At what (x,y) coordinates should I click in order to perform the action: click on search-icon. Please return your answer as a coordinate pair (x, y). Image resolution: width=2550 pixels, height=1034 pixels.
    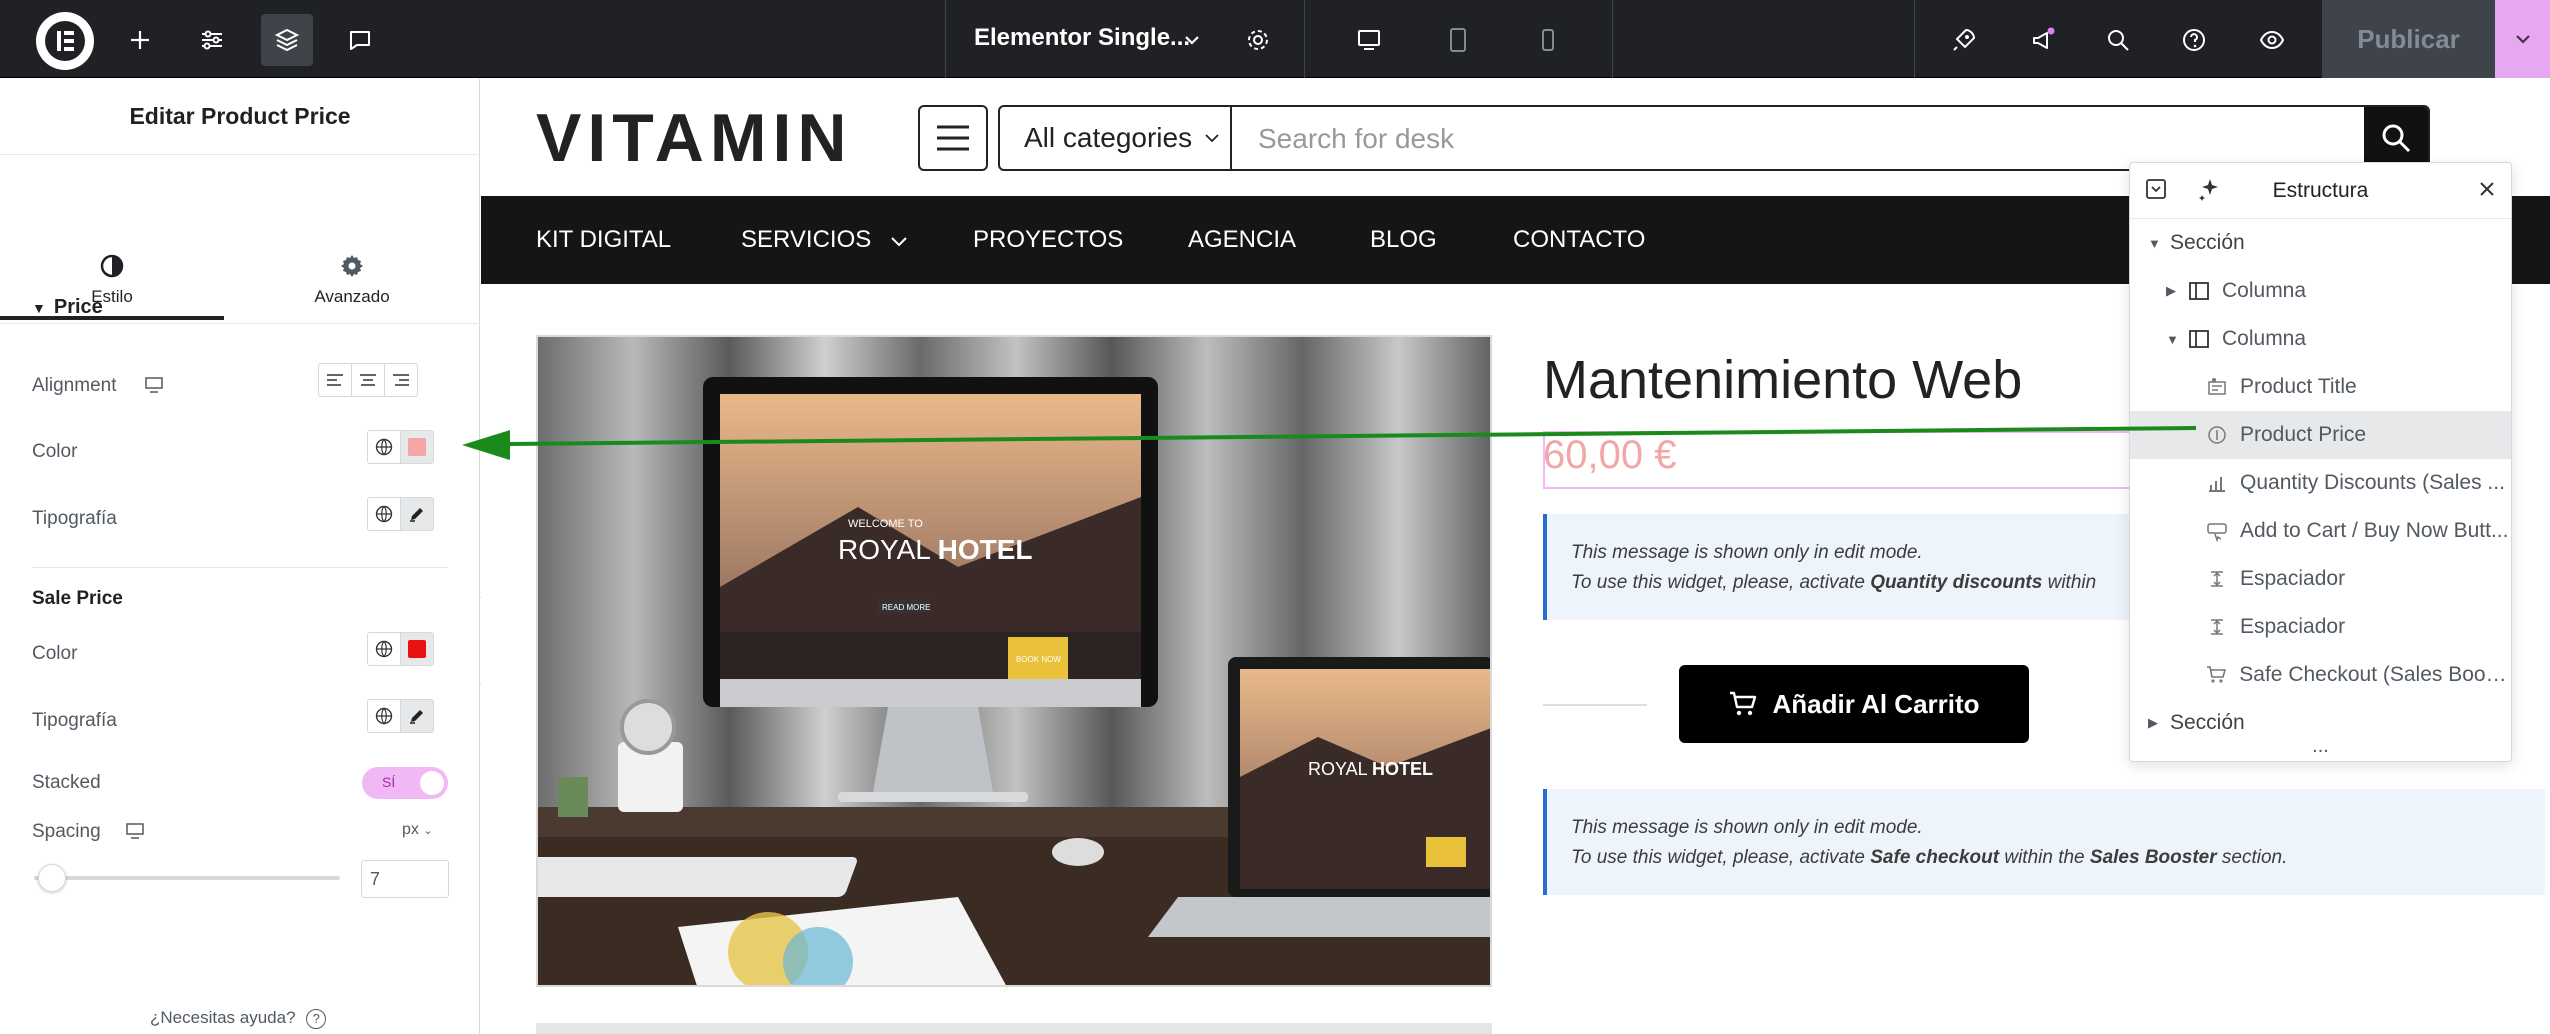
    Looking at the image, I should click on (2118, 40).